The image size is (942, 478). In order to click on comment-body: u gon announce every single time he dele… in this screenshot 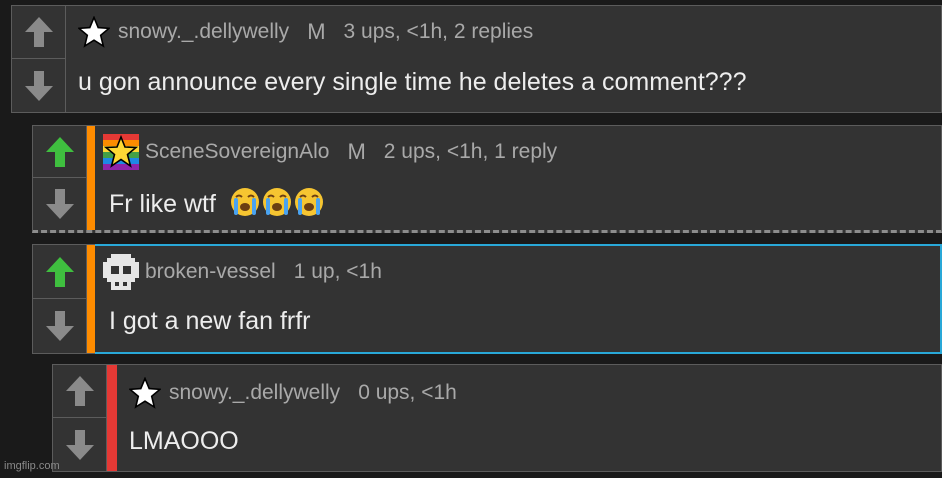, I will do `click(412, 82)`.